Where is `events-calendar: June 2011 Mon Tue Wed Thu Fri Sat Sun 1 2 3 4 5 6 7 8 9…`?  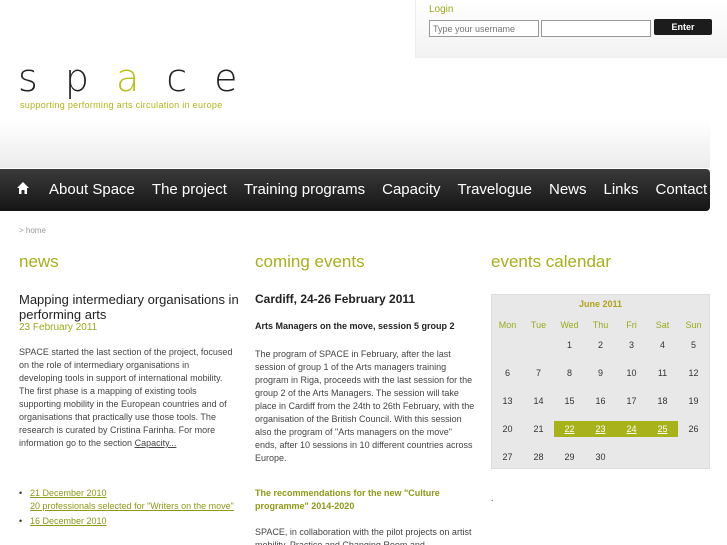 events-calendar: June 2011 Mon Tue Wed Thu Fri Sat Sun 1 2 3 4 5 6 7 8 9… is located at coordinates (600, 381).